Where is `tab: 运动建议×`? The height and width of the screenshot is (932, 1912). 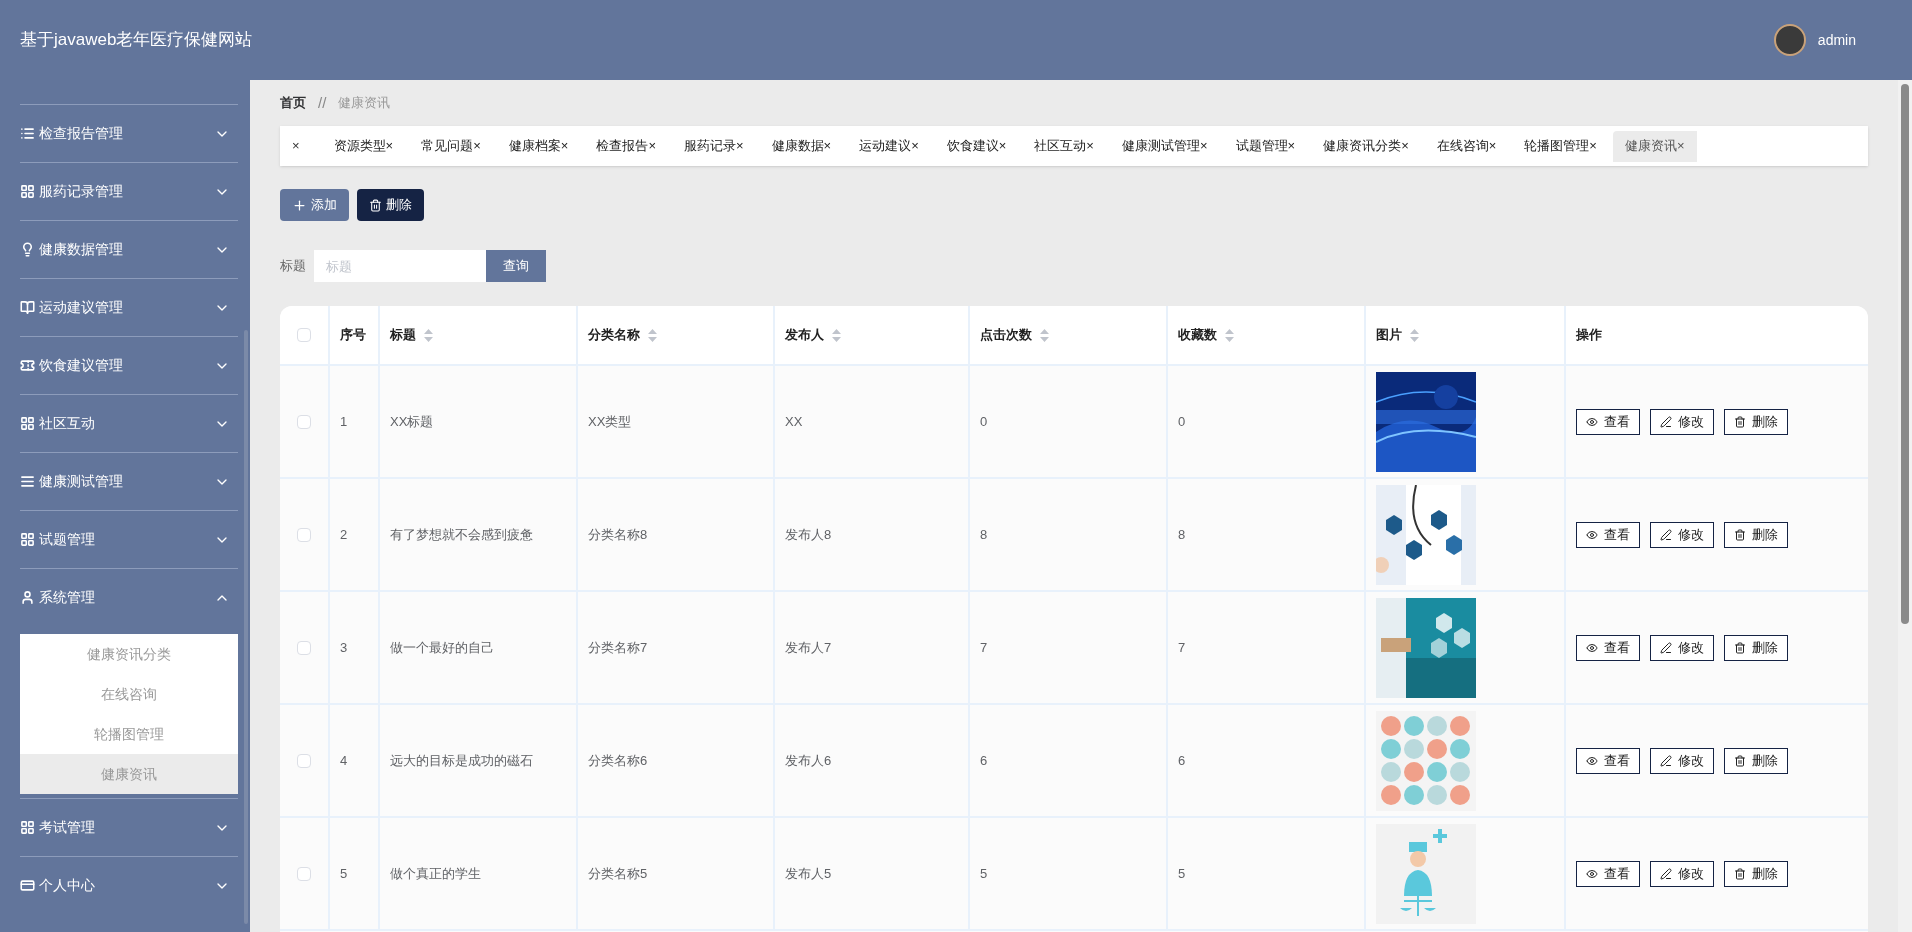
tab: 运动建议× is located at coordinates (889, 146).